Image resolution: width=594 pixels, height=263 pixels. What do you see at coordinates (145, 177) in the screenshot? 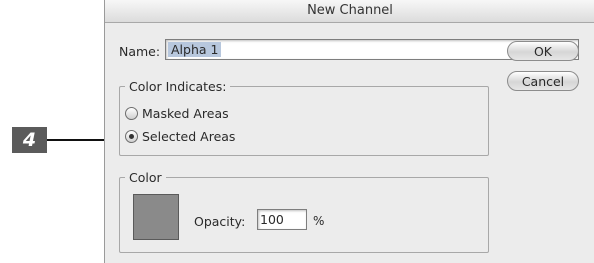
I see `color-legend: Color` at bounding box center [145, 177].